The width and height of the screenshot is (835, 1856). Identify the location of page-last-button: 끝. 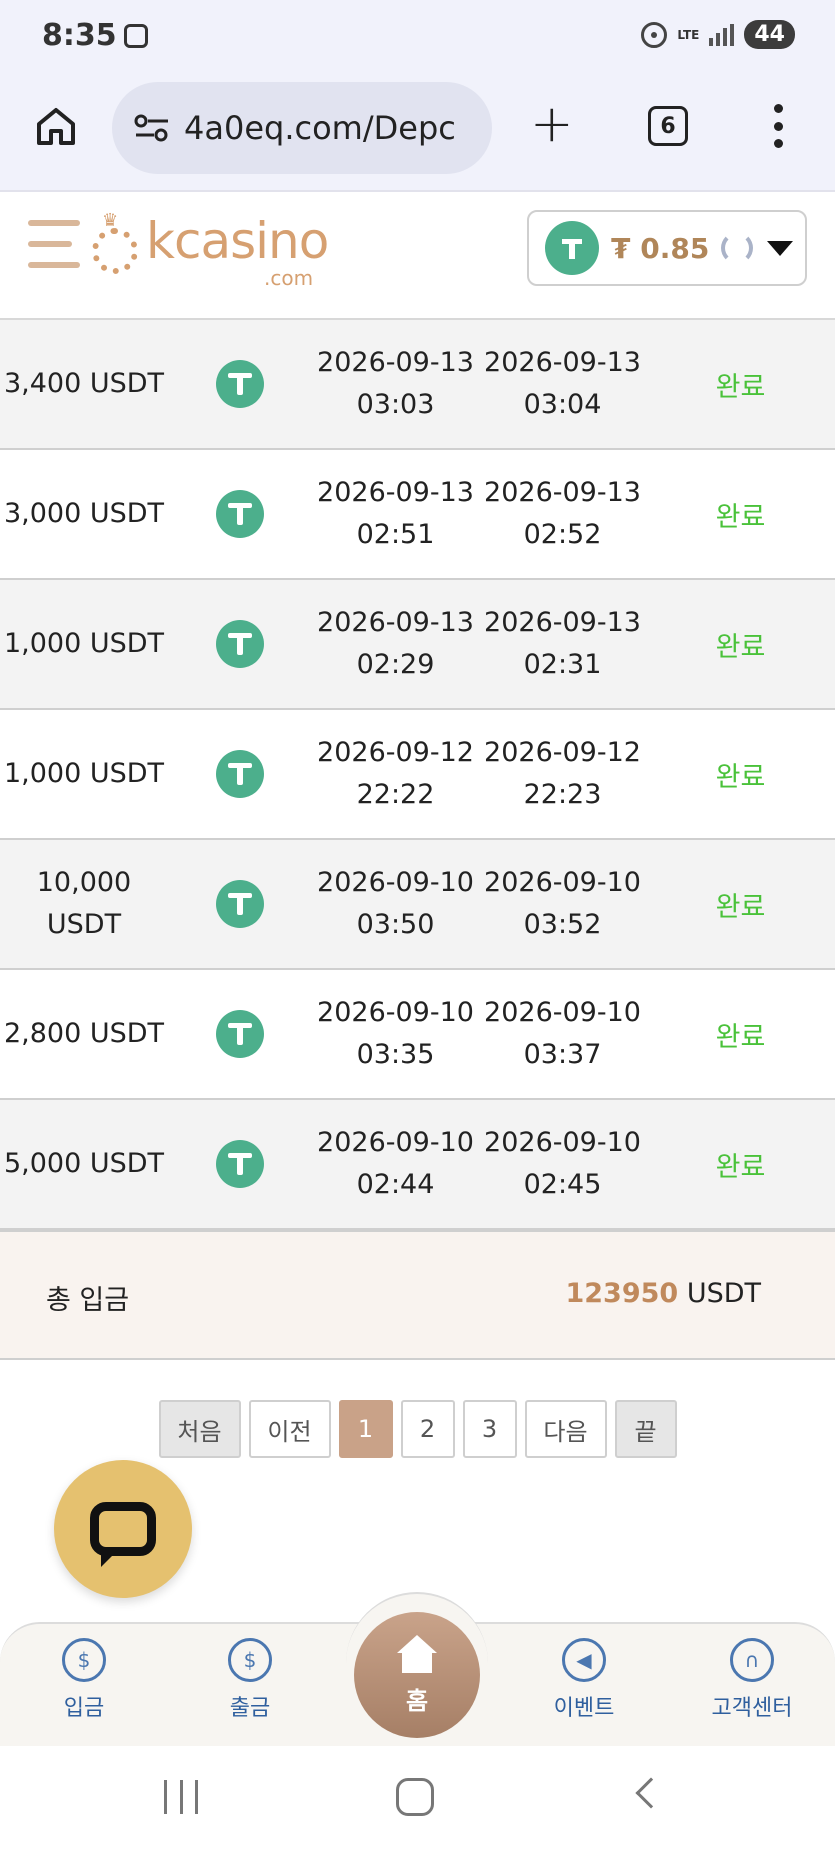
(645, 1429).